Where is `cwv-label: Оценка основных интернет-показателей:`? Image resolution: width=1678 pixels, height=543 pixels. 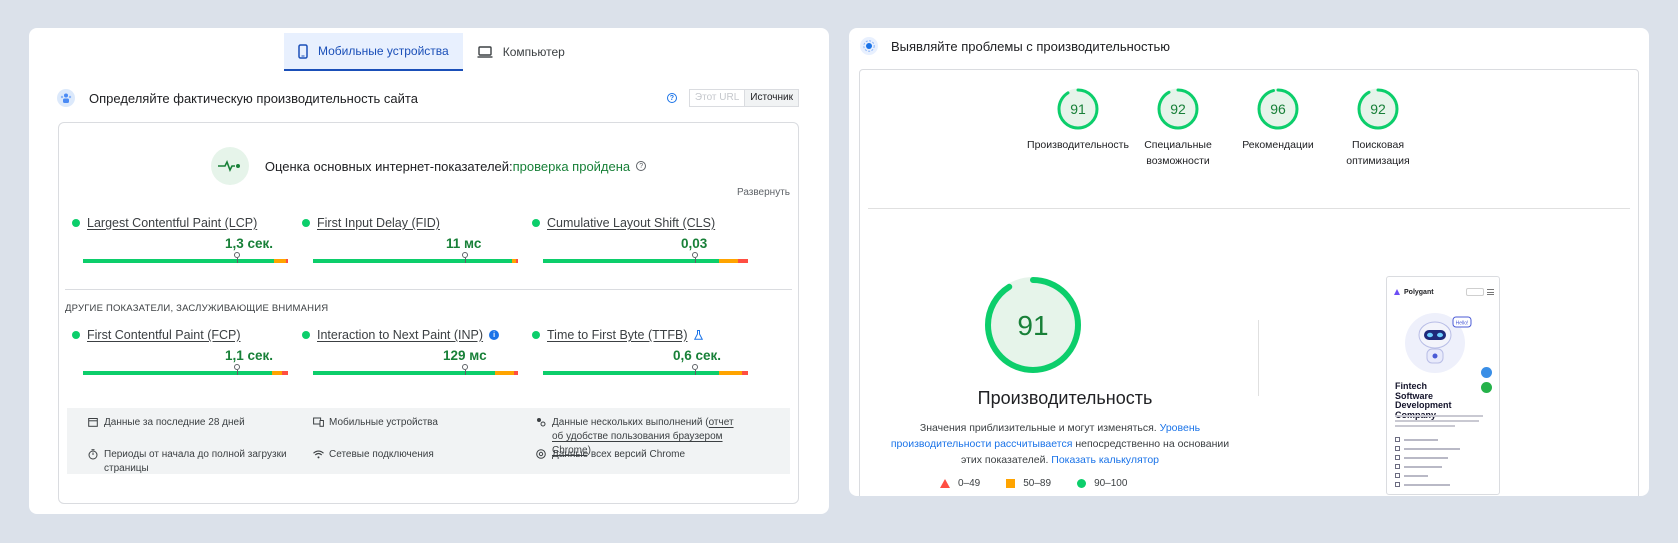 cwv-label: Оценка основных интернет-показателей: is located at coordinates (388, 166).